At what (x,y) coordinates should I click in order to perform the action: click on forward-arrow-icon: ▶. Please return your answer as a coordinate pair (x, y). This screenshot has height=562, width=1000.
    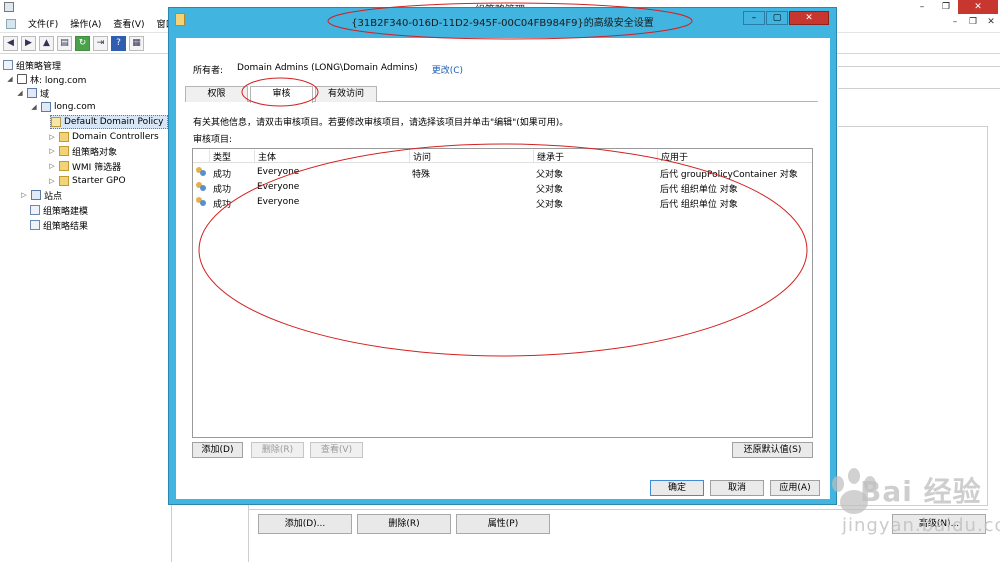
    Looking at the image, I should click on (28, 43).